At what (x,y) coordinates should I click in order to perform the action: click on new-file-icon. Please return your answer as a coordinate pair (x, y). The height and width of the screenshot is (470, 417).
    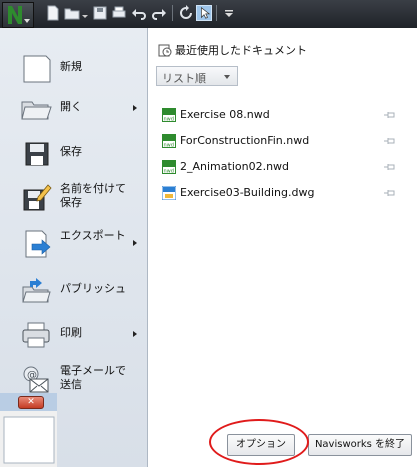
    Looking at the image, I should click on (53, 13).